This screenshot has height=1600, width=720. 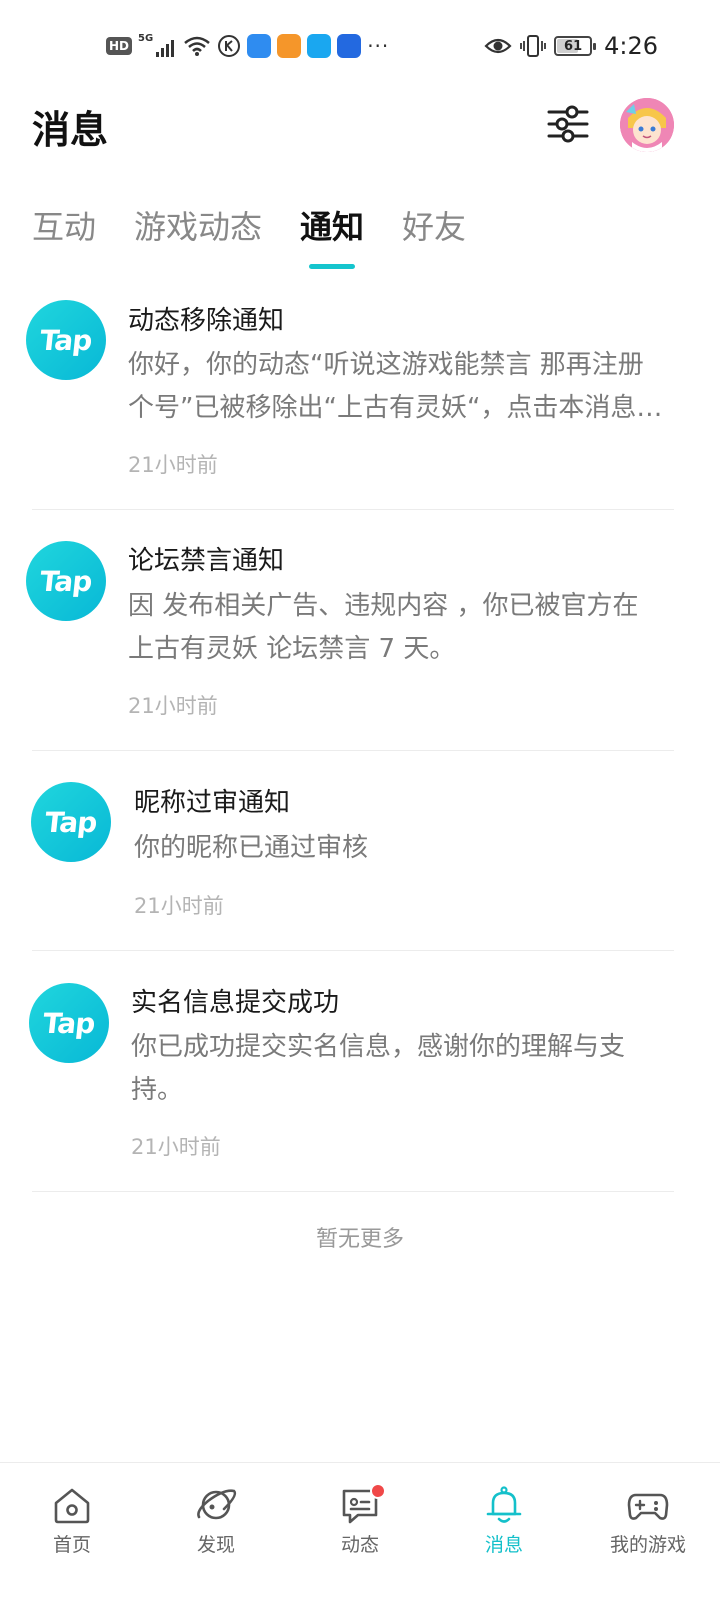 What do you see at coordinates (378, 46) in the screenshot?
I see `more-notifications-icon: ···` at bounding box center [378, 46].